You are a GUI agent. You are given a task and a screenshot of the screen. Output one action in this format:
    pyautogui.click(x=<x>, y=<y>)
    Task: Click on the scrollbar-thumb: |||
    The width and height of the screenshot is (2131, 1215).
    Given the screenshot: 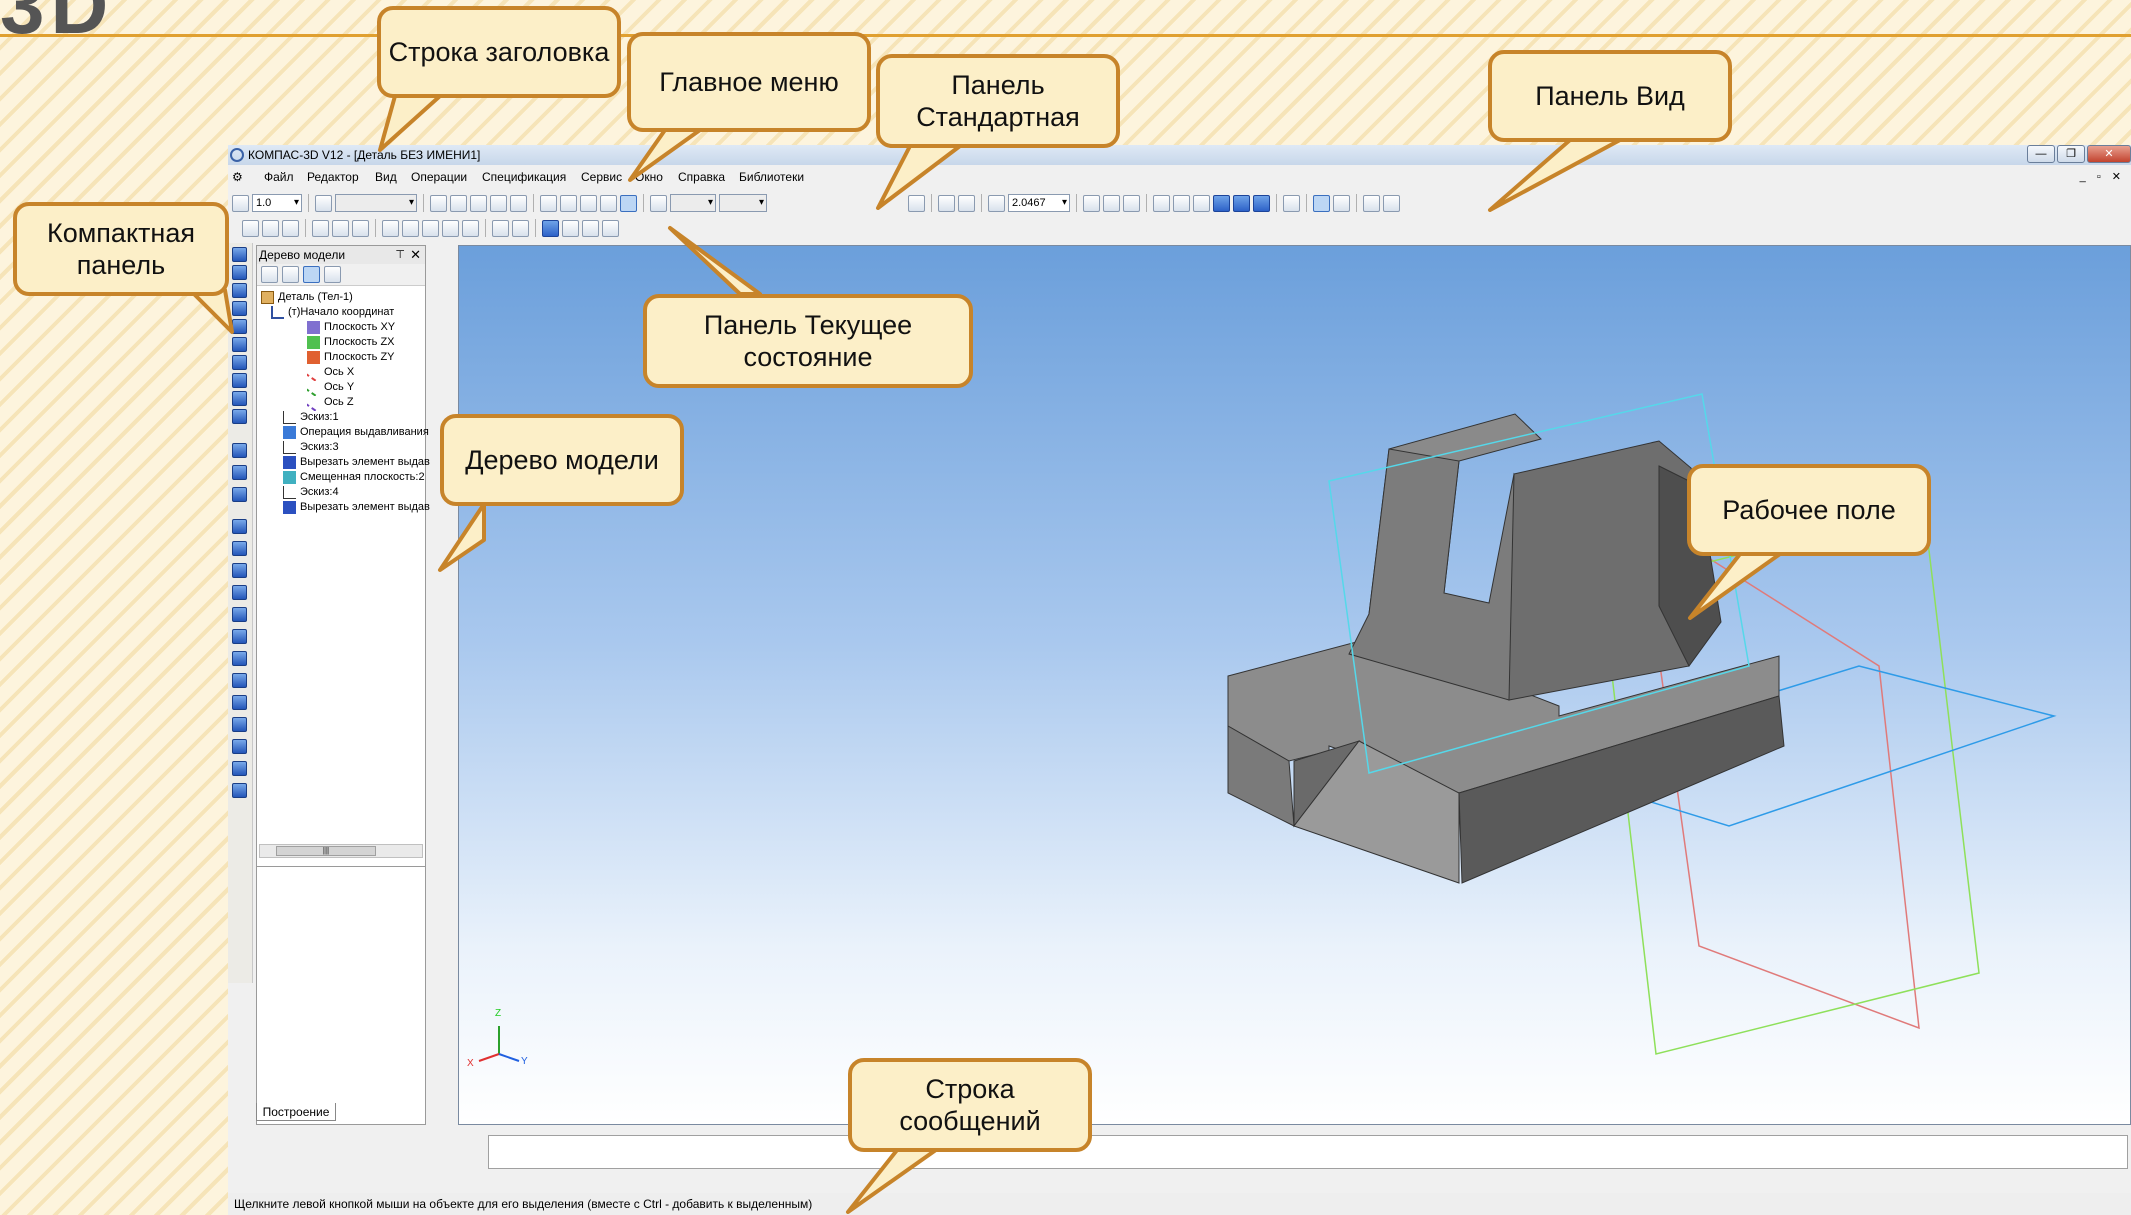 What is the action you would take?
    pyautogui.click(x=326, y=851)
    